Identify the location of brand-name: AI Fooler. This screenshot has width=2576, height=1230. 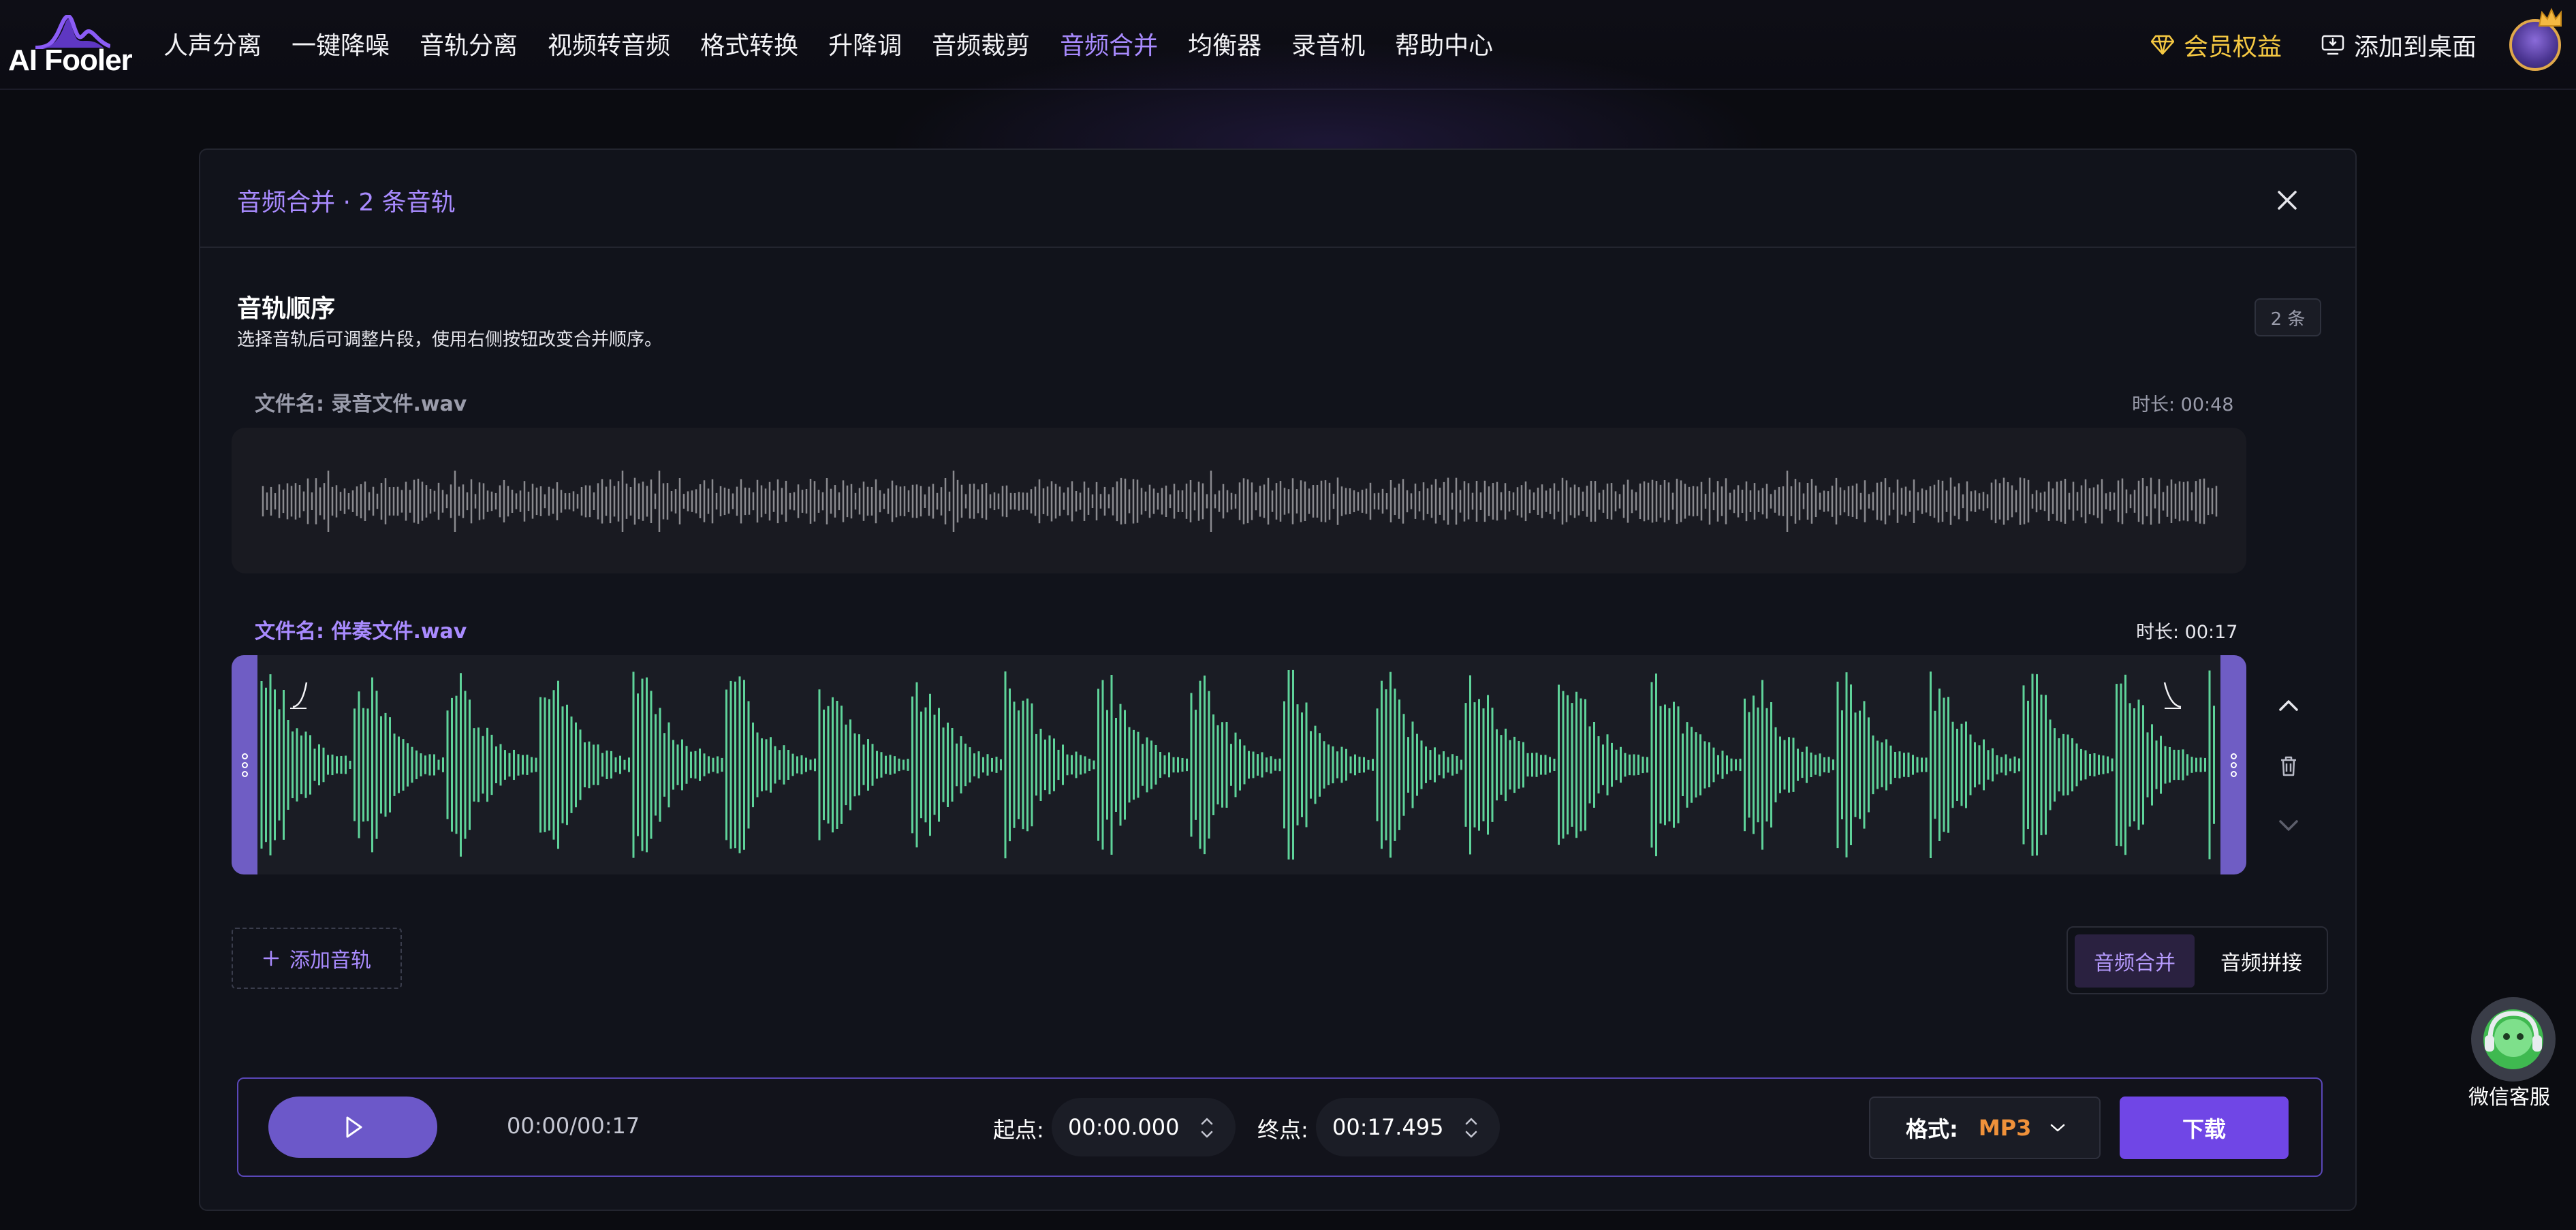
(70, 60).